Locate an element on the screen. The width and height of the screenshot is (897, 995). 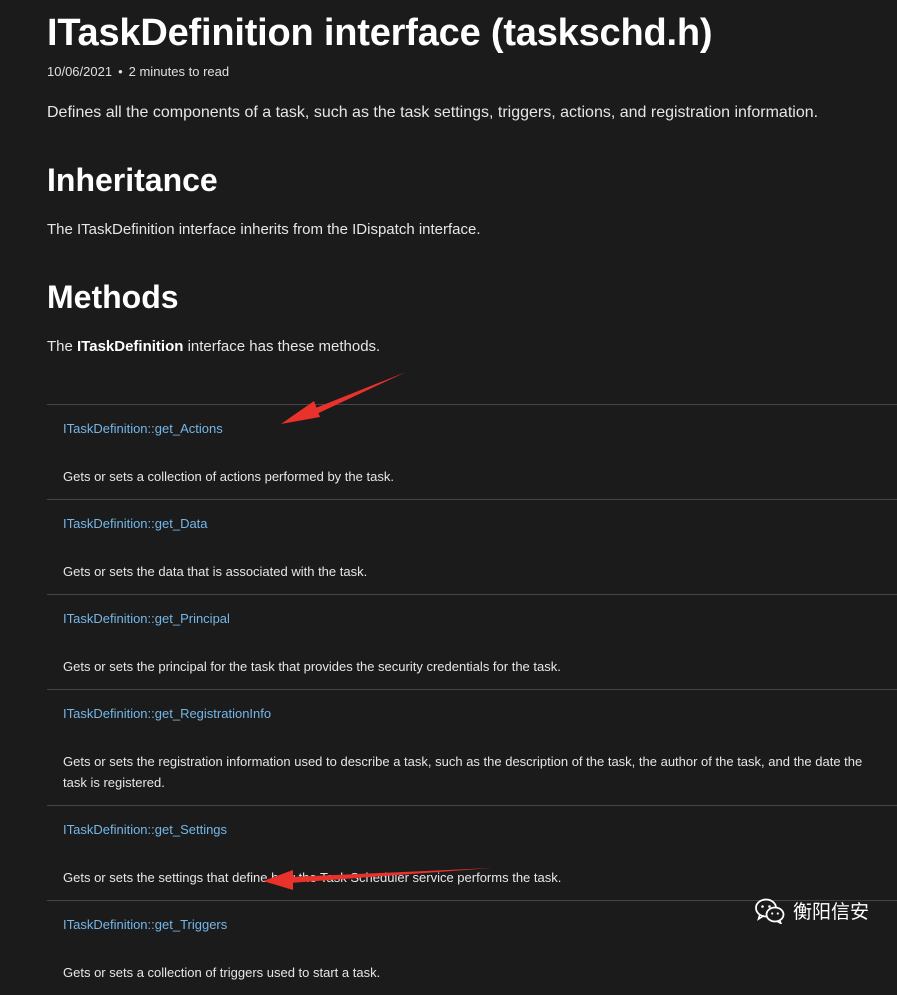
wechat-icon is located at coordinates (770, 911).